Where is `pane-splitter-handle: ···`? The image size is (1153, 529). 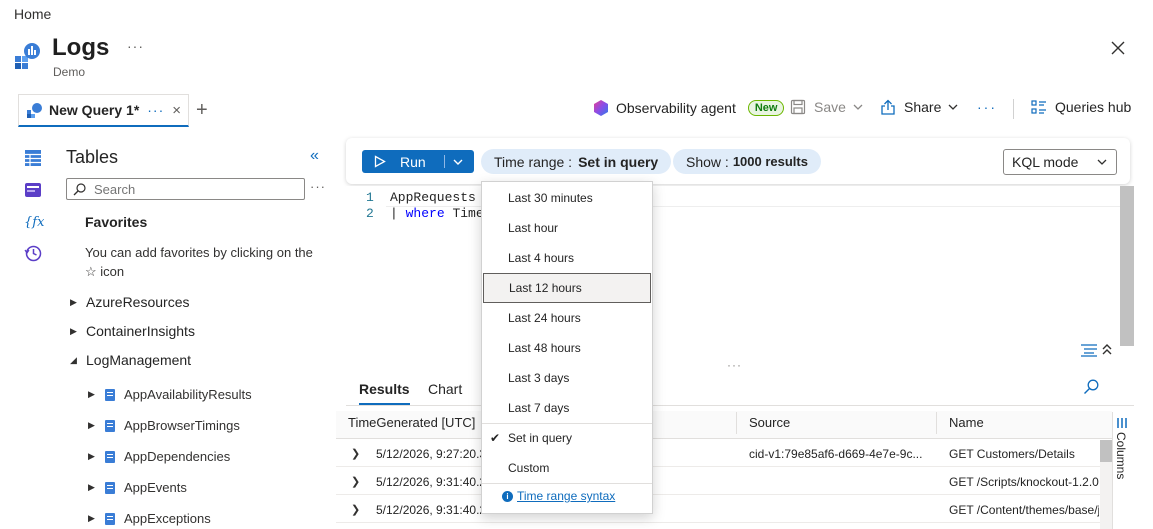
pane-splitter-handle: ··· is located at coordinates (734, 365).